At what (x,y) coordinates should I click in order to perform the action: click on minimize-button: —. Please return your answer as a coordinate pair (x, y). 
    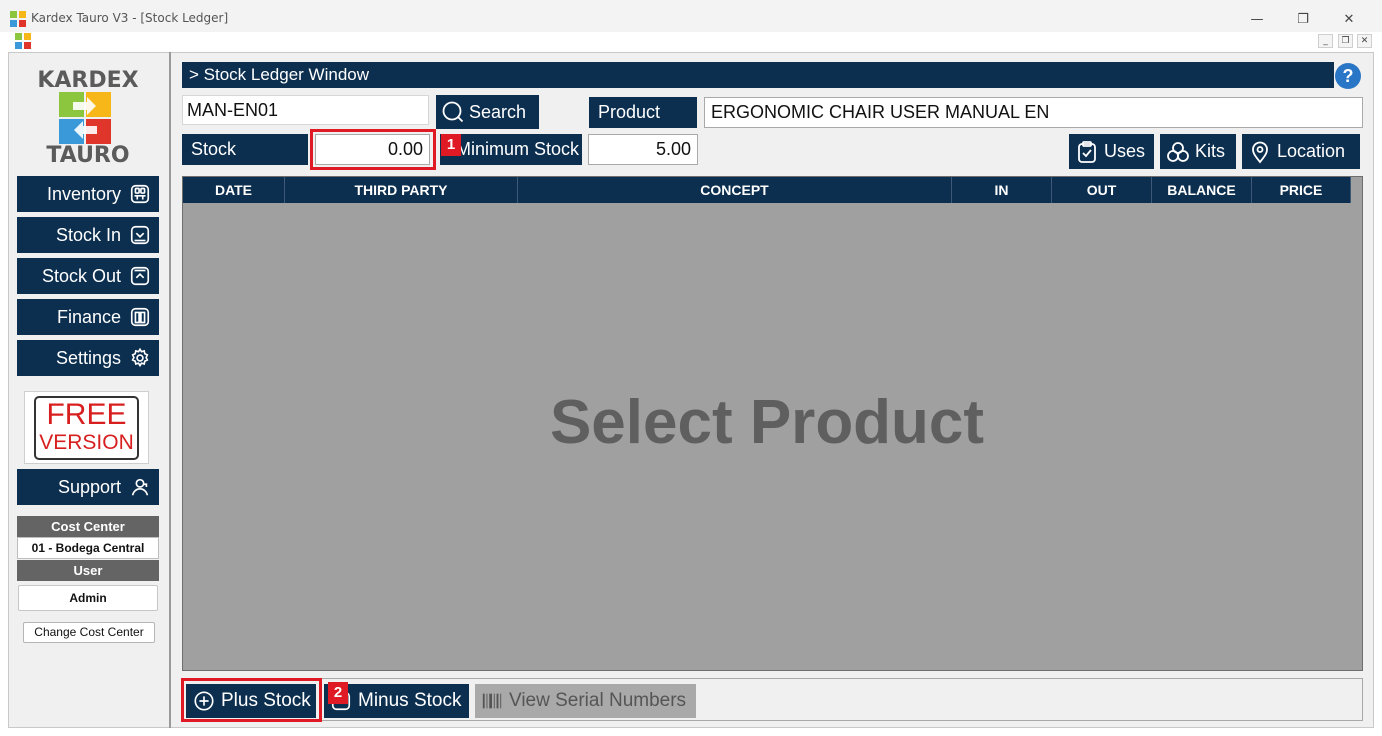
    Looking at the image, I should click on (1257, 19).